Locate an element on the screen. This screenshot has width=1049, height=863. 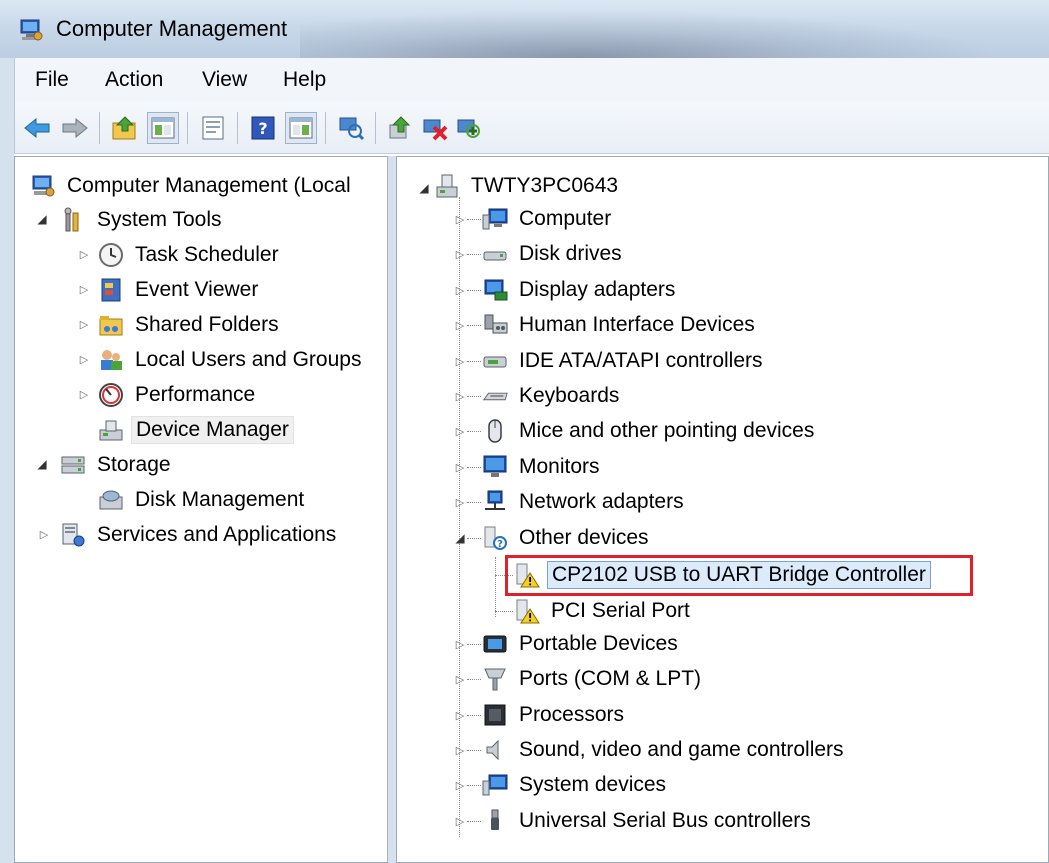
computer-management-icon is located at coordinates (31, 30).